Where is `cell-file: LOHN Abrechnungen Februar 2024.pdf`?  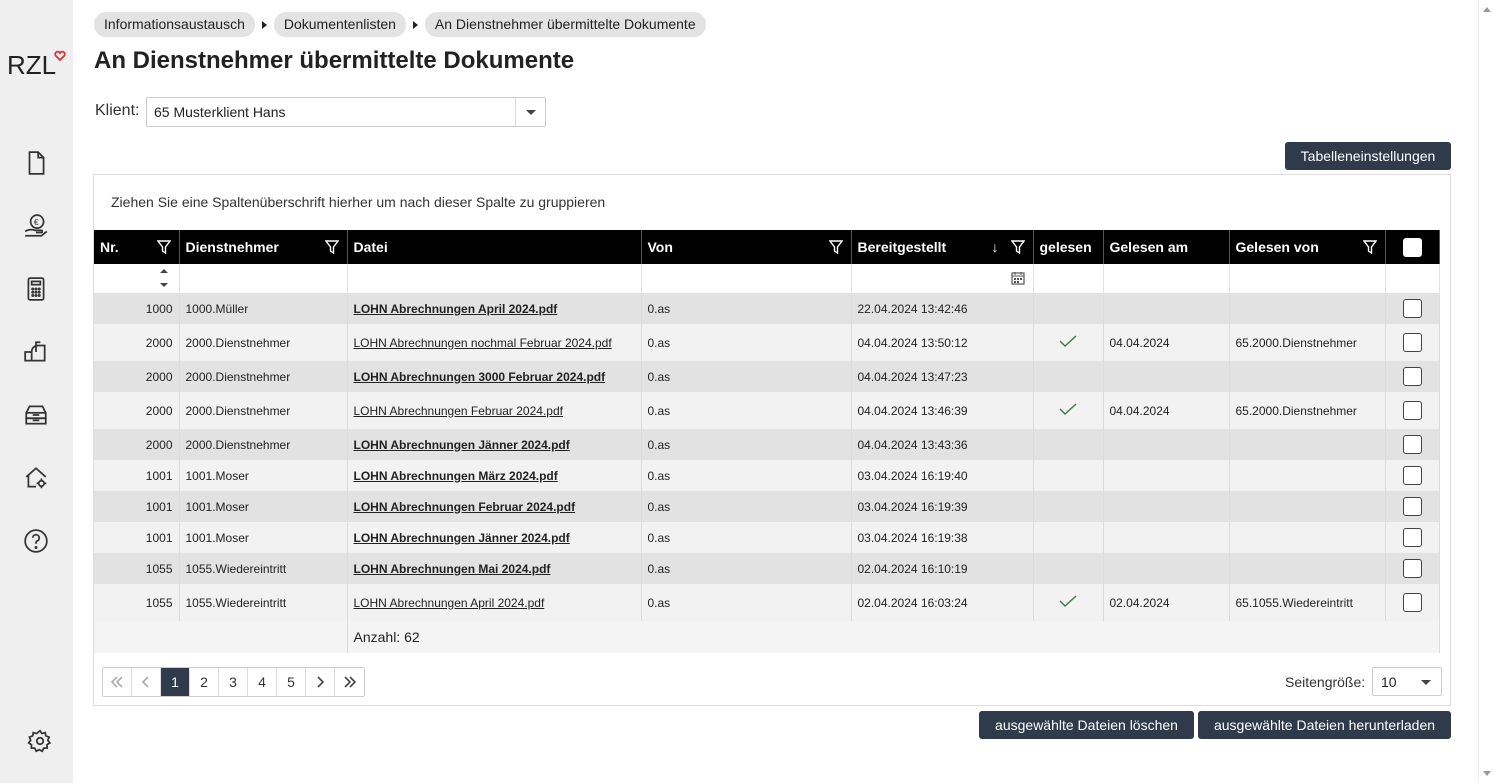 cell-file: LOHN Abrechnungen Februar 2024.pdf is located at coordinates (494, 410).